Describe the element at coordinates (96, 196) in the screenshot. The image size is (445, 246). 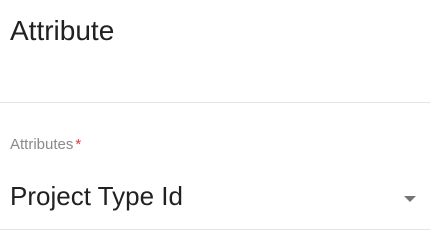
I see `attributes-selected-value: Project Type Id` at that location.